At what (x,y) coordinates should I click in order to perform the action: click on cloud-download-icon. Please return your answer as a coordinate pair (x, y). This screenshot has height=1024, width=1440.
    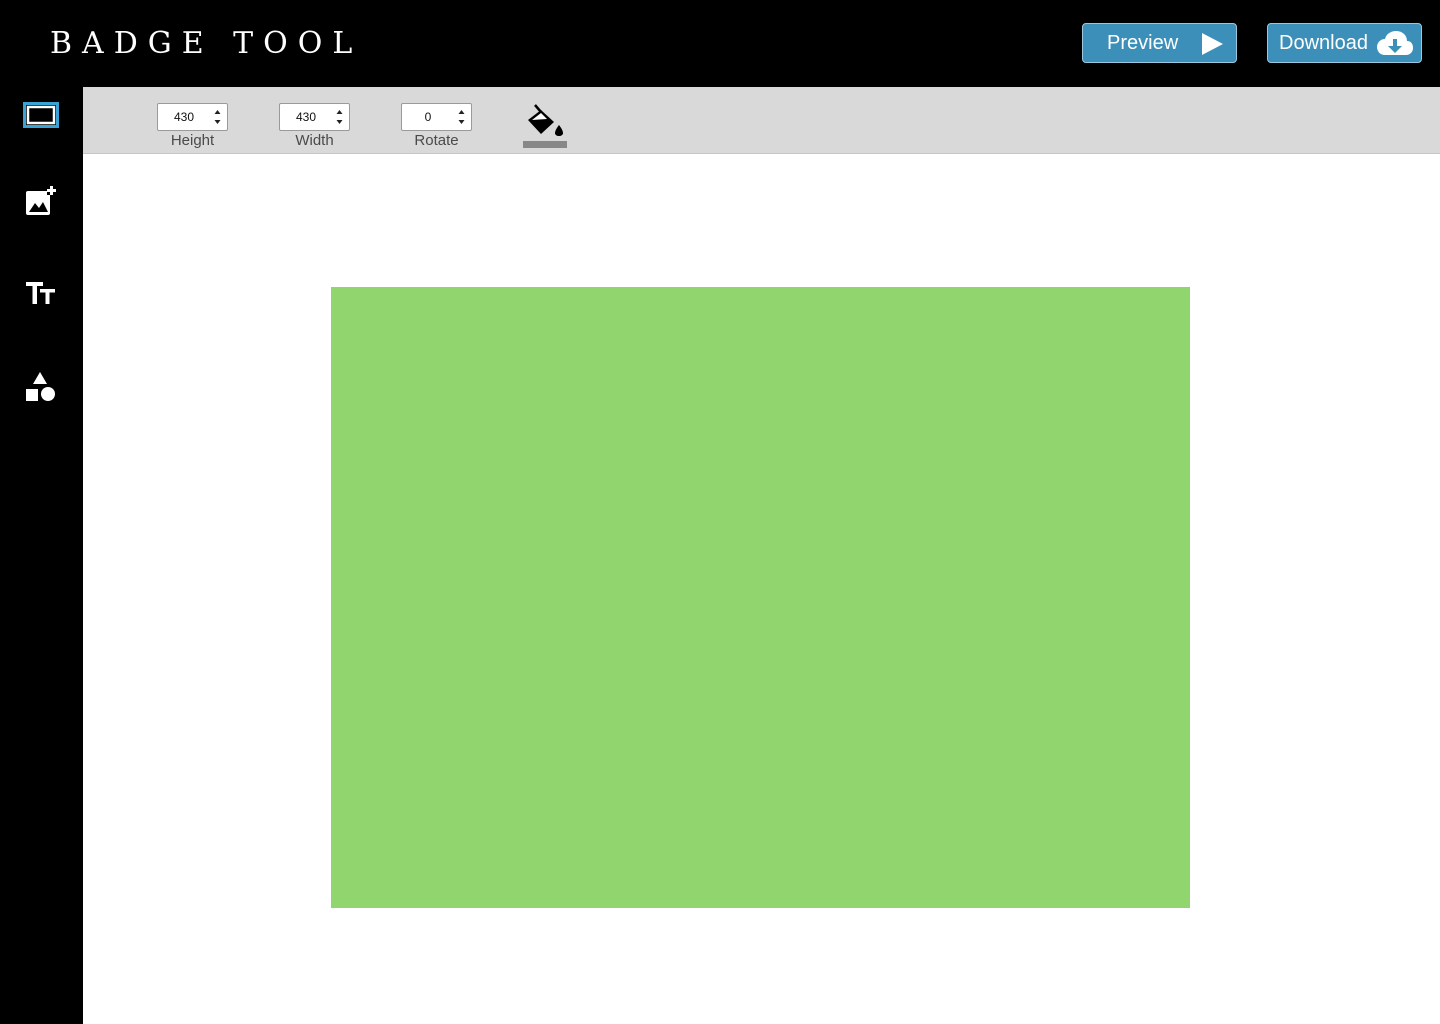
    Looking at the image, I should click on (1395, 43).